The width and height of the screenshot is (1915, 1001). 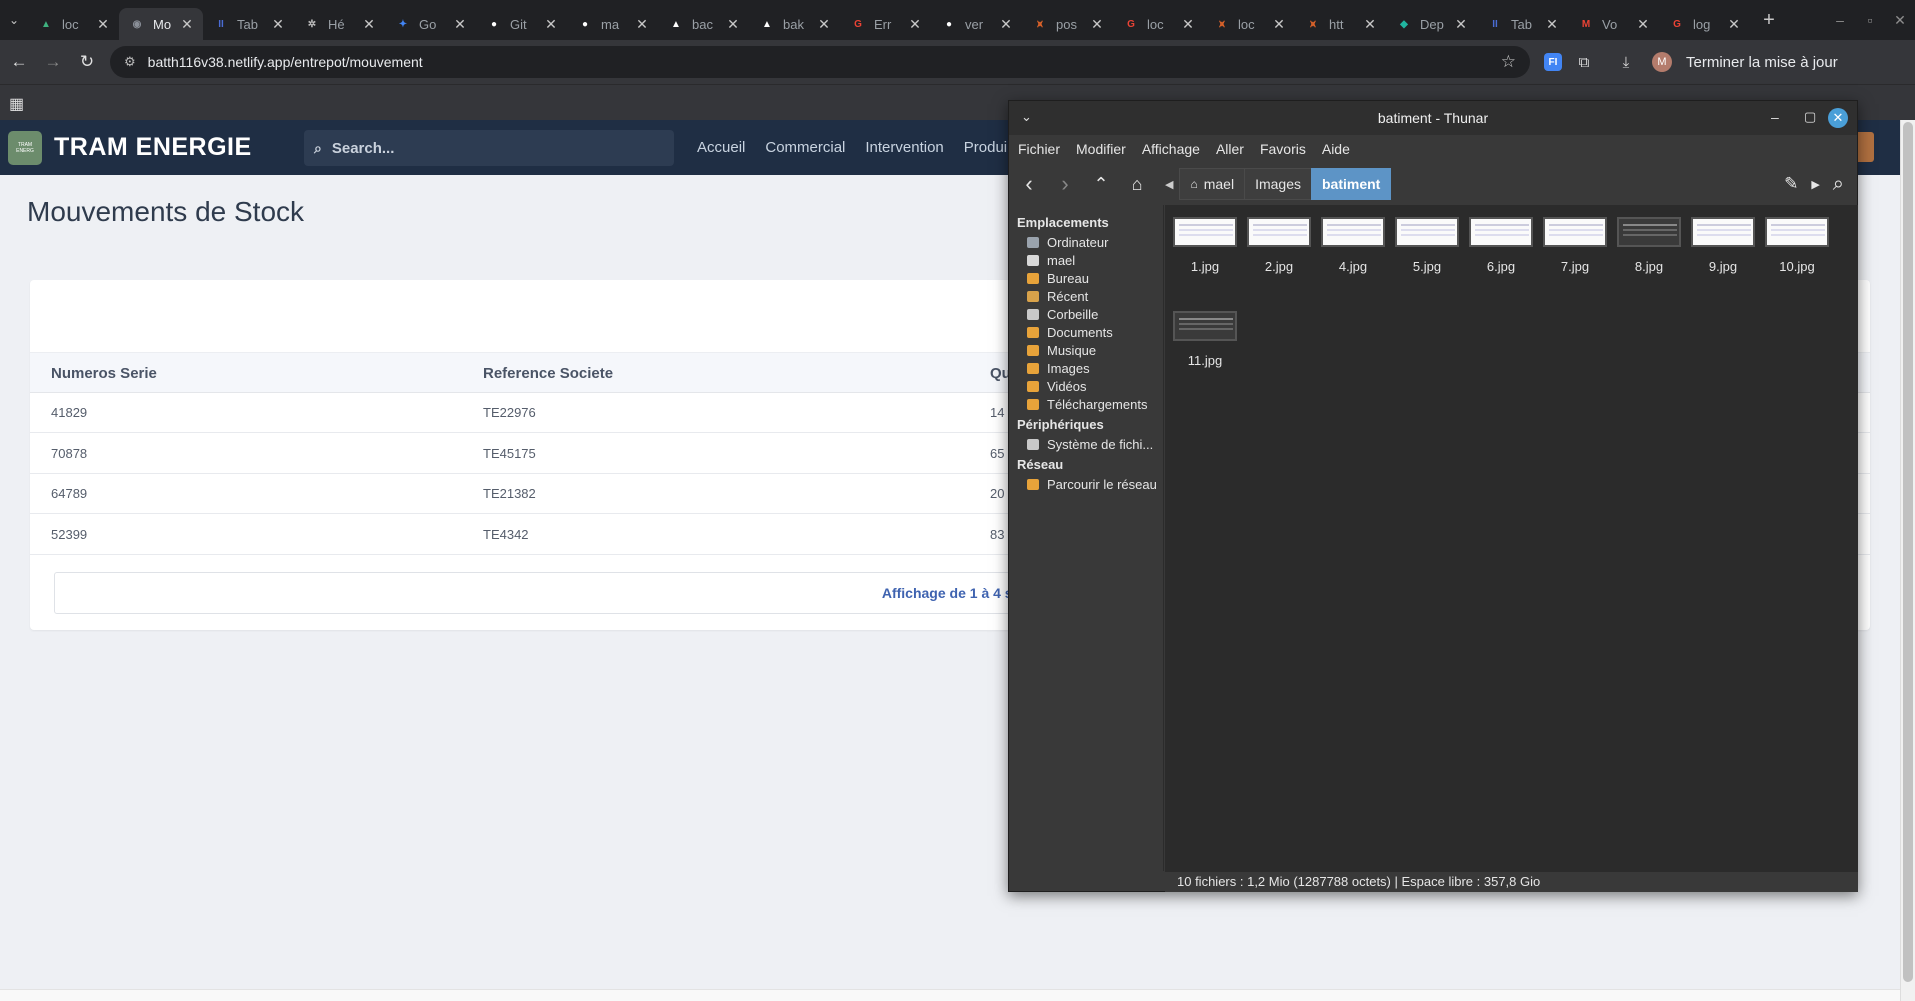 What do you see at coordinates (25, 147) in the screenshot?
I see `company-logo: TRAM ENERG` at bounding box center [25, 147].